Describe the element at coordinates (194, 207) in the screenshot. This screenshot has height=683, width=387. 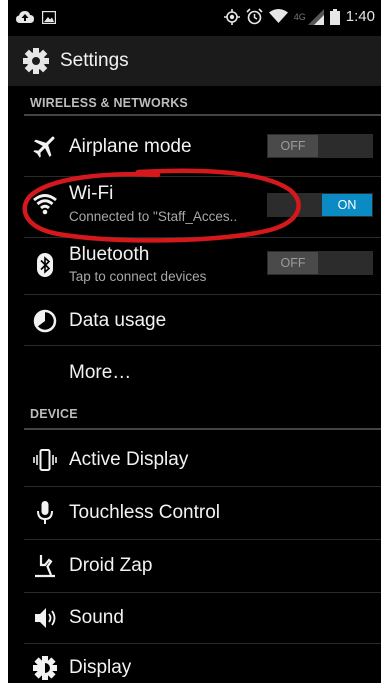
I see `setting-wifi: Wi-Fi Connected to "Staff_Acces.. ON` at that location.